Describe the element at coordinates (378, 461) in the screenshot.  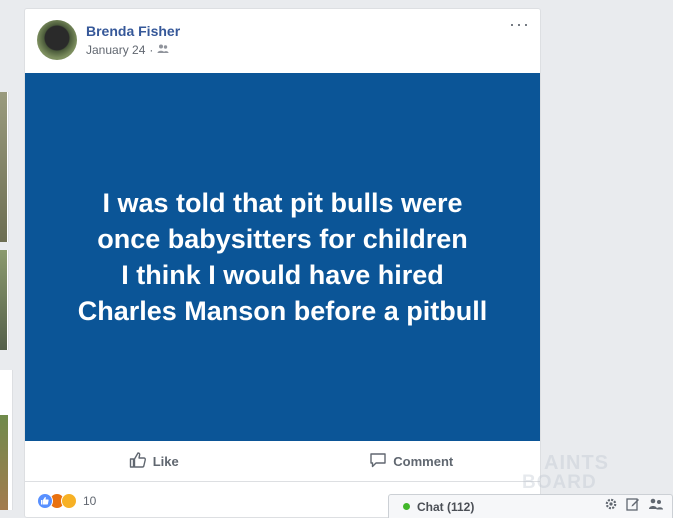
I see `comment-icon` at that location.